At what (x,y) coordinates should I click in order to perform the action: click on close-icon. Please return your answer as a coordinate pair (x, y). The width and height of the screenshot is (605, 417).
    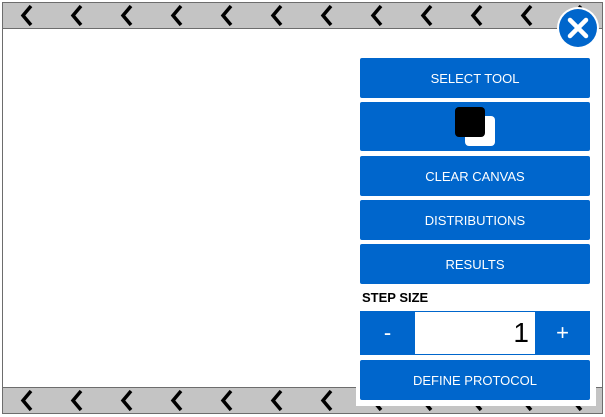
    Looking at the image, I should click on (578, 28).